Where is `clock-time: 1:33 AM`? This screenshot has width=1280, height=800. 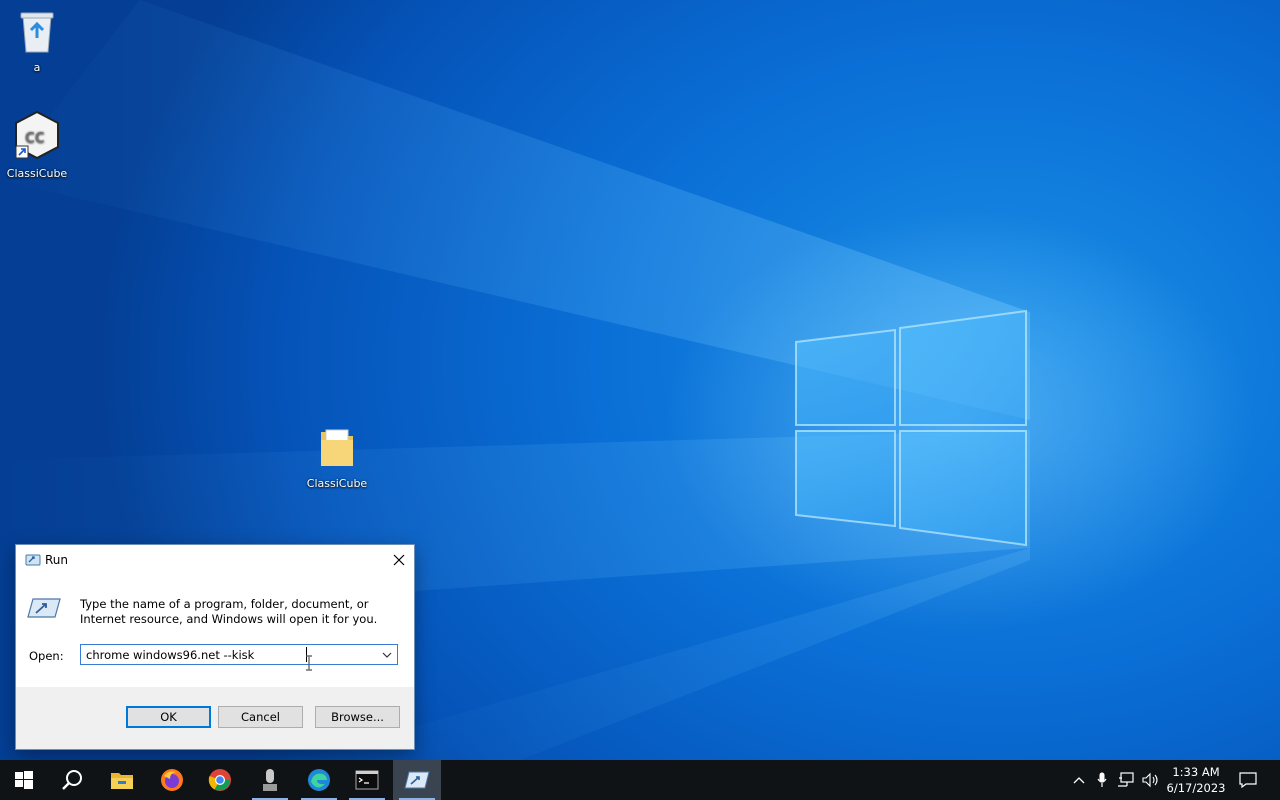
clock-time: 1:33 AM is located at coordinates (1196, 772).